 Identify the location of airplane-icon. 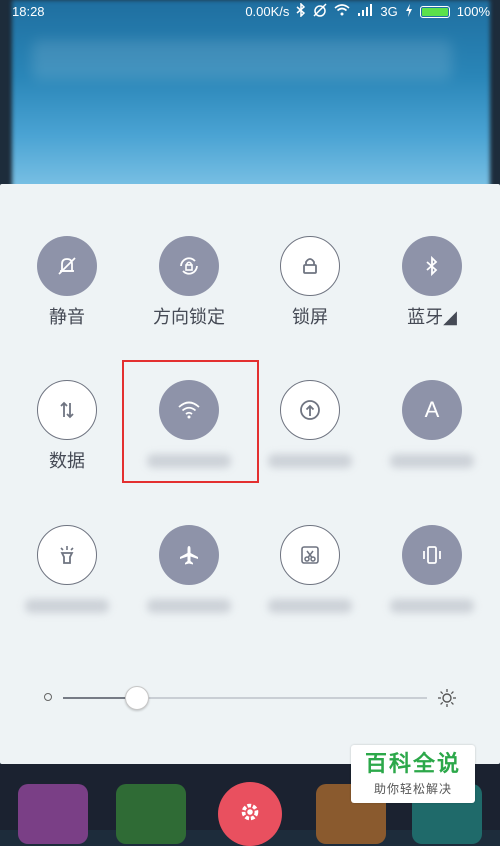
(189, 555).